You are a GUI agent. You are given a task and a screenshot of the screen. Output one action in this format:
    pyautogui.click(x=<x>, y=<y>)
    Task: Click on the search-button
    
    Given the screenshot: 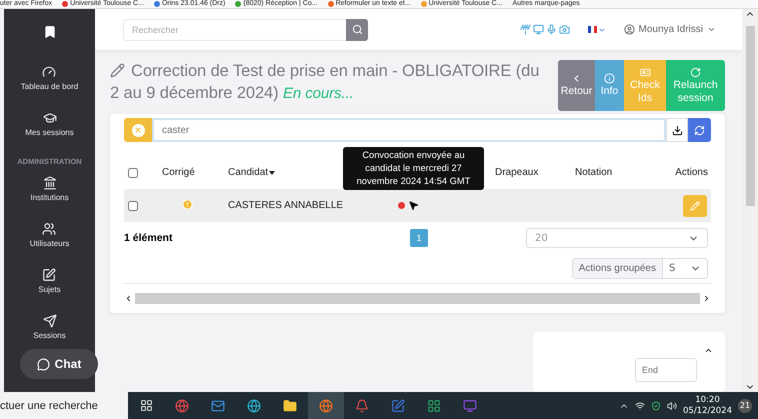 What is the action you would take?
    pyautogui.click(x=357, y=29)
    